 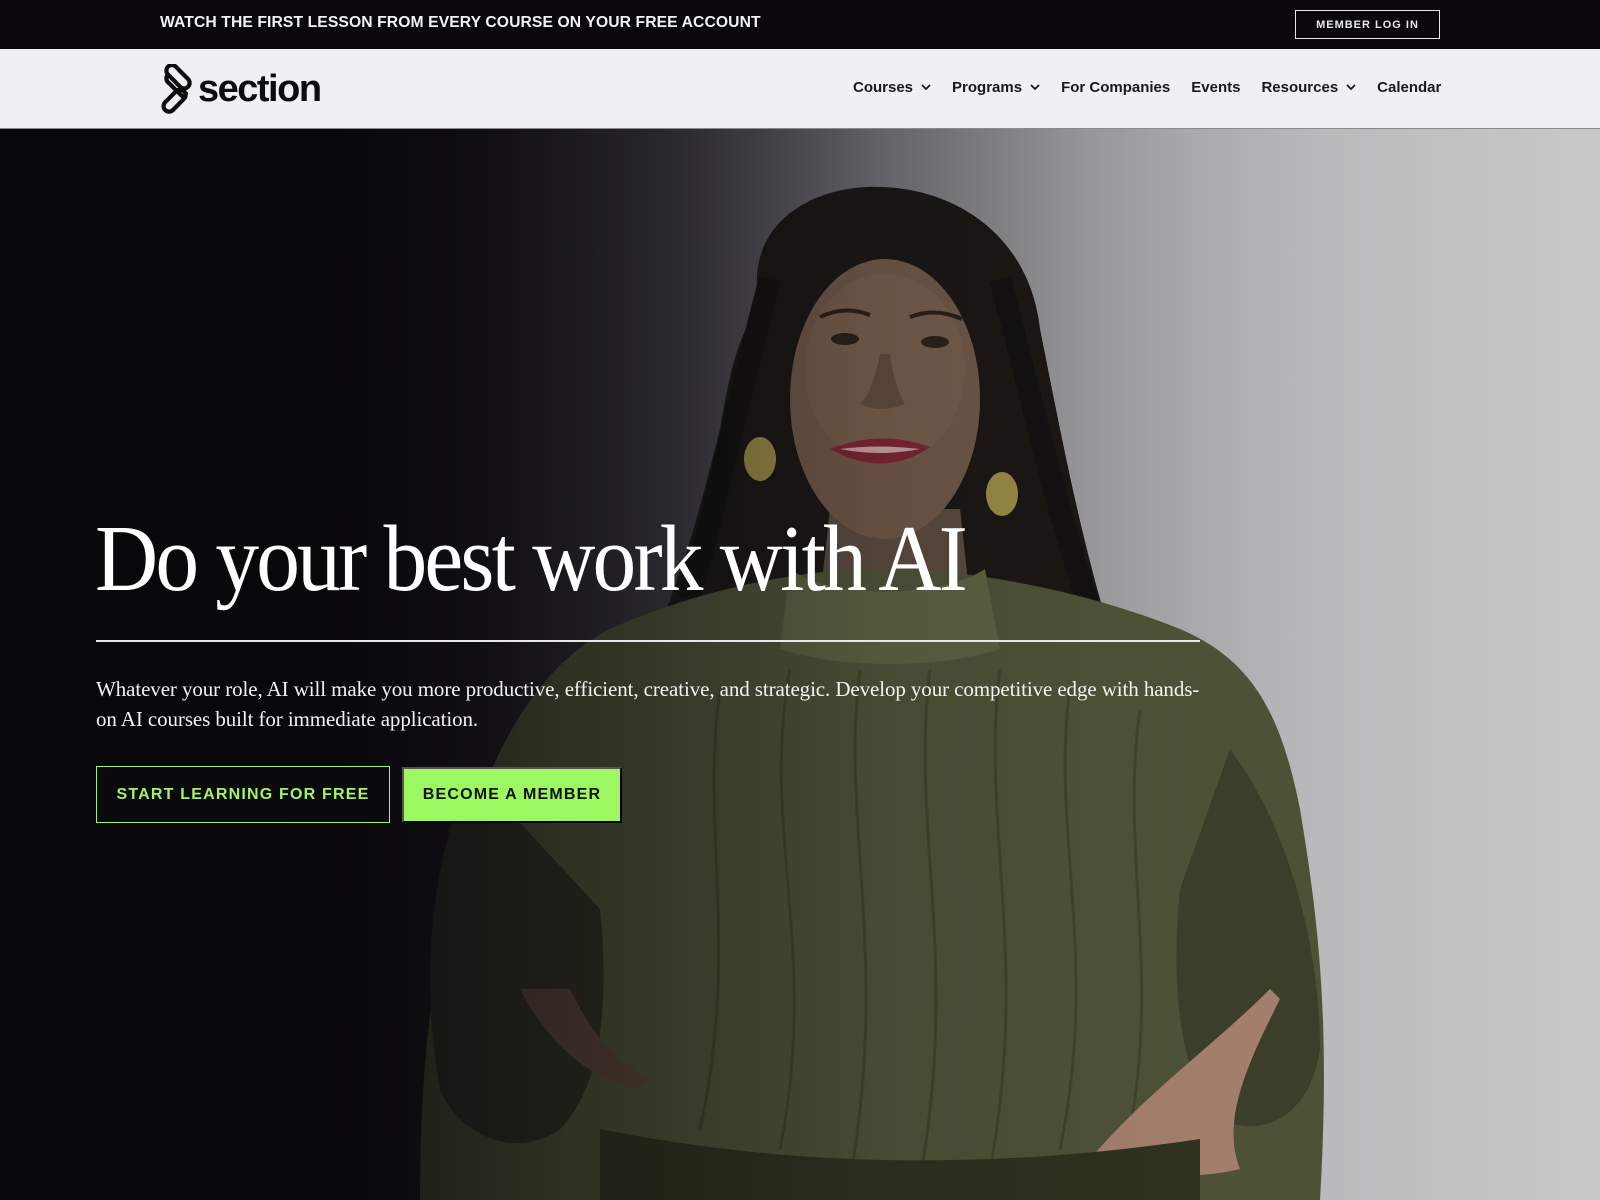 I want to click on nav-item-events: Events, so click(x=1215, y=87).